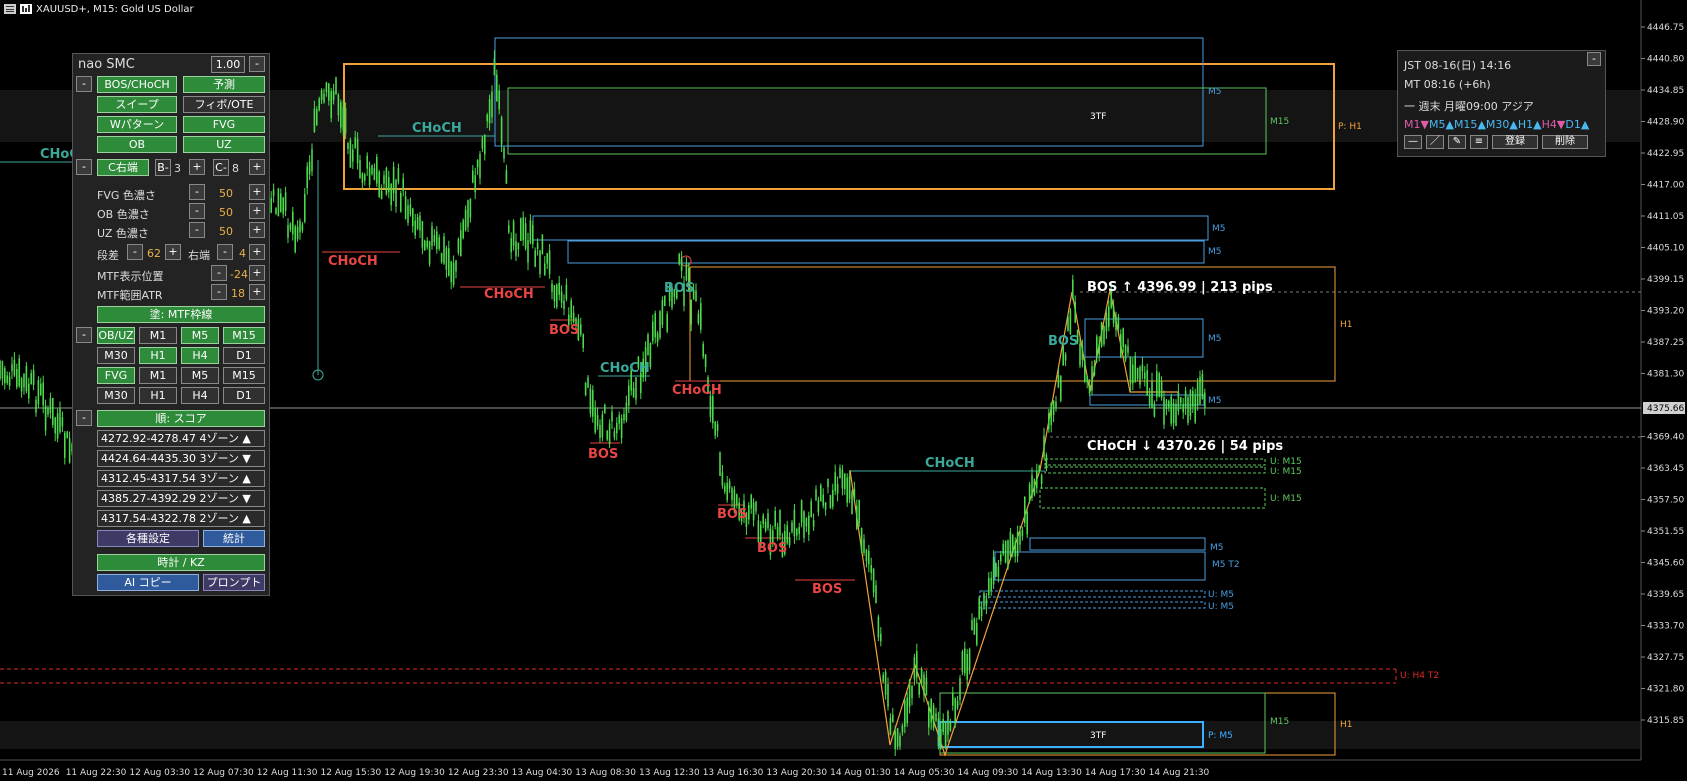 The height and width of the screenshot is (781, 1687). Describe the element at coordinates (123, 167) in the screenshot. I see `c-right-button: C右端` at that location.